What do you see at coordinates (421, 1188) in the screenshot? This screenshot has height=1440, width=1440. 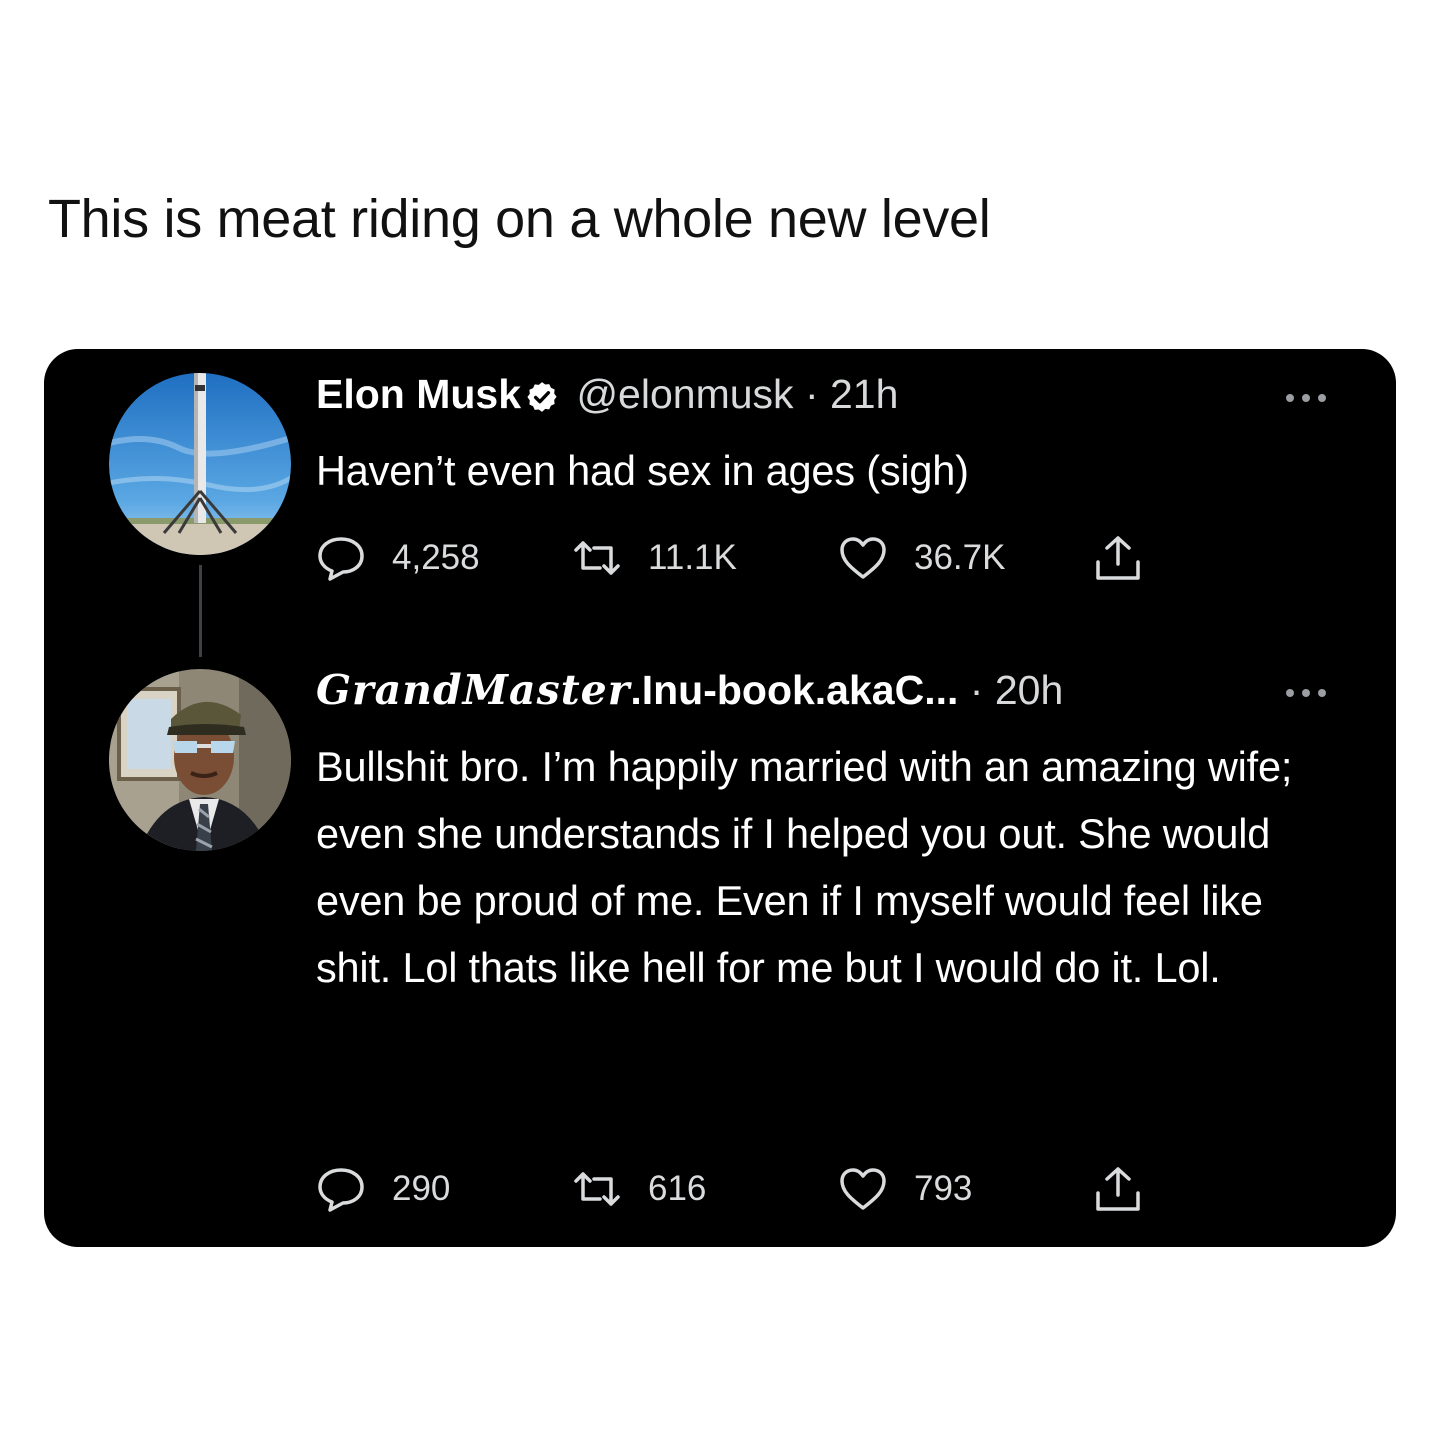 I see `reply-count: 290` at bounding box center [421, 1188].